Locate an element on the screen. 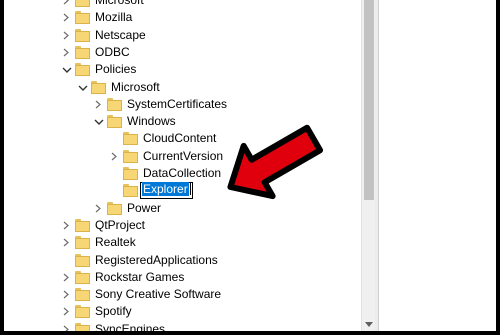 The image size is (500, 335). tree-item-label: Netscape is located at coordinates (120, 34).